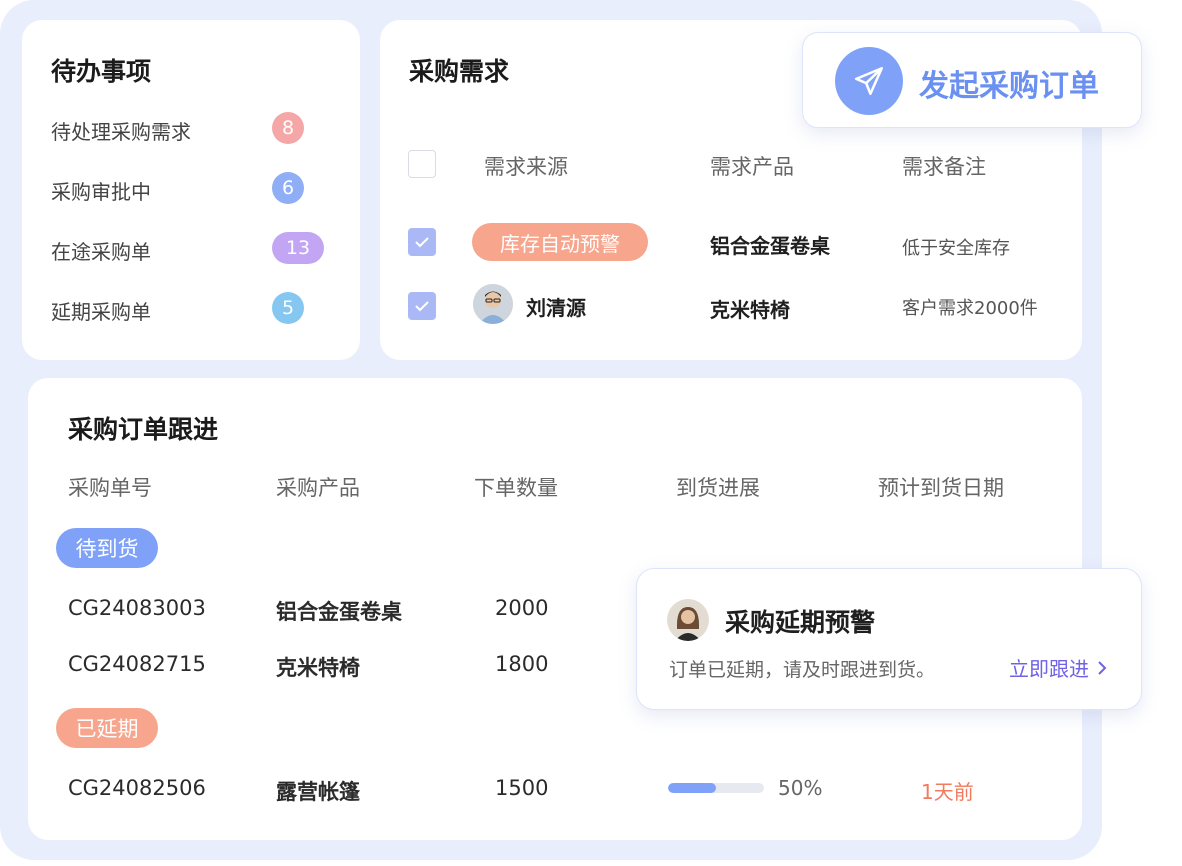  I want to click on count-badge: 5, so click(288, 308).